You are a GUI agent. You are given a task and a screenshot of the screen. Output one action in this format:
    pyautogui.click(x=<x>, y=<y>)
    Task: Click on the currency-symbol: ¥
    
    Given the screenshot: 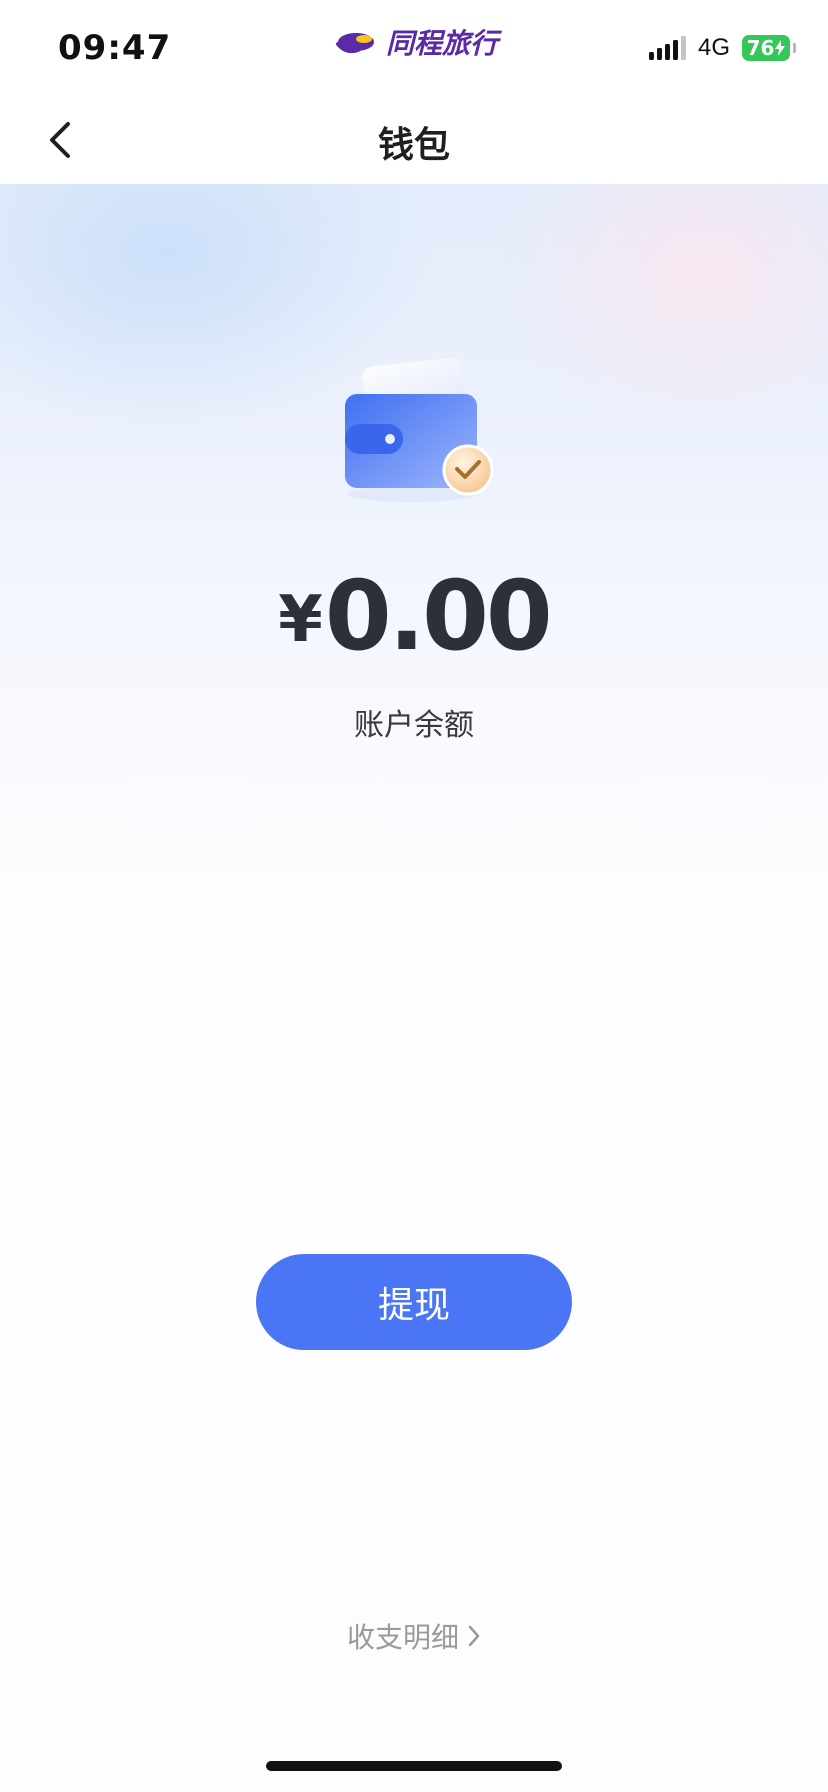 What is the action you would take?
    pyautogui.click(x=300, y=620)
    